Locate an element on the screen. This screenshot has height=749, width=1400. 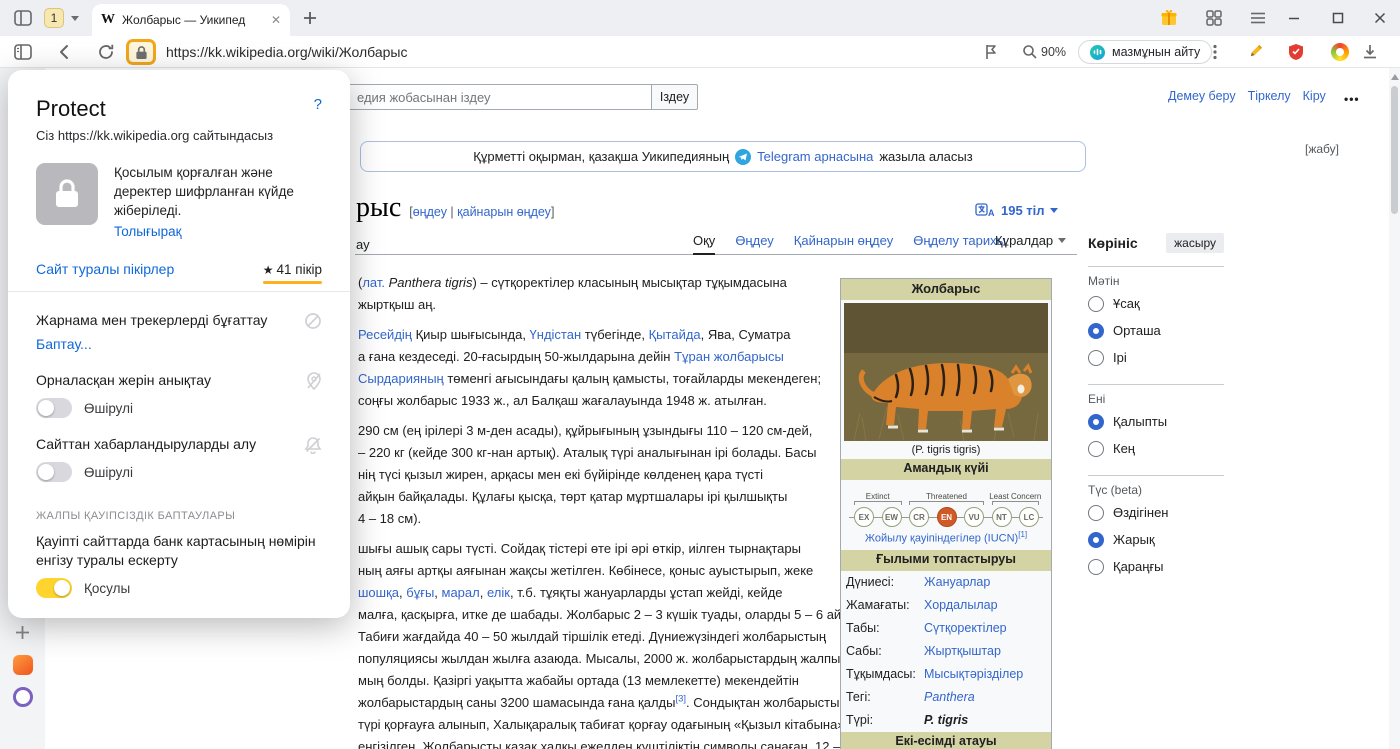
tools-menu: Құралдар is located at coordinates (1026, 244).